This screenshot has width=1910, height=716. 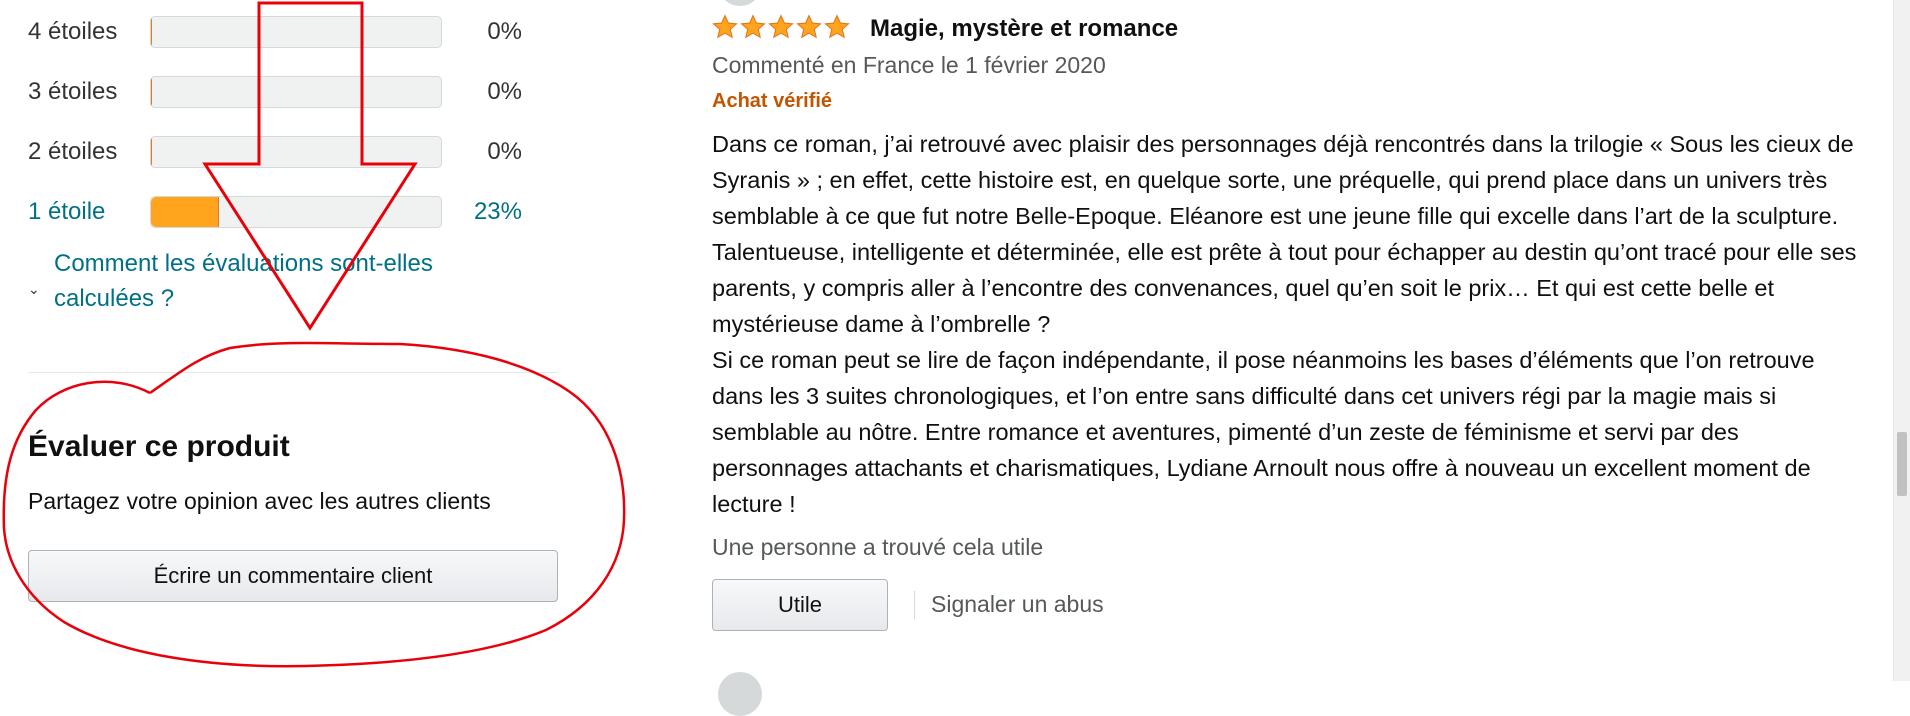 I want to click on histogram-percent: 23%, so click(x=482, y=212).